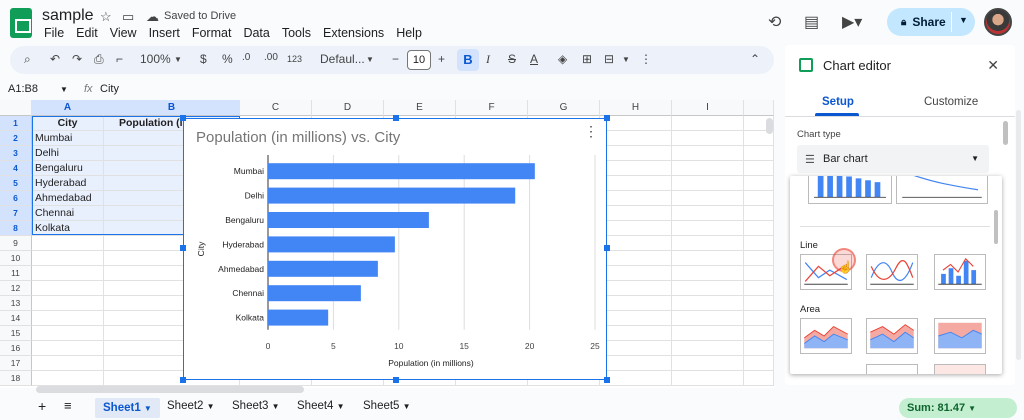 The width and height of the screenshot is (1024, 420). I want to click on 100-stacked-area-chart-option, so click(960, 336).